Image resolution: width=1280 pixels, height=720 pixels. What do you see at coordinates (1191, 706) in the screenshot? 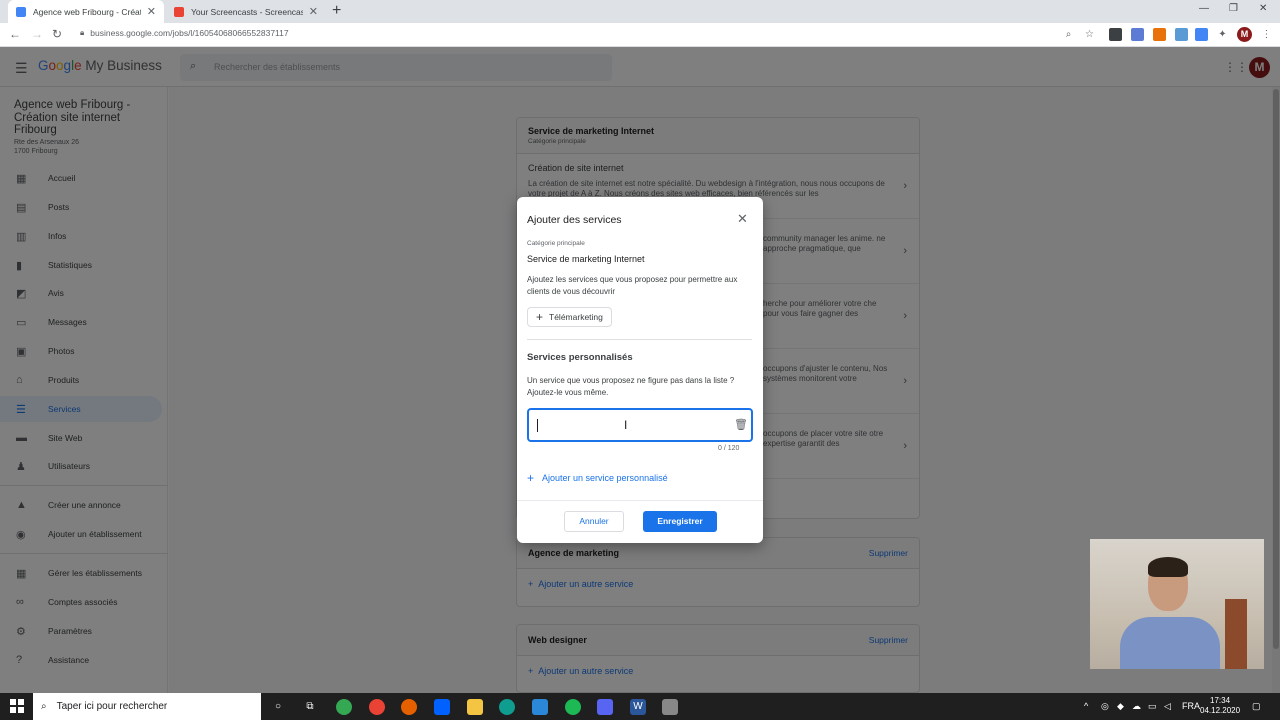
I see `language-indicator: FRA` at bounding box center [1191, 706].